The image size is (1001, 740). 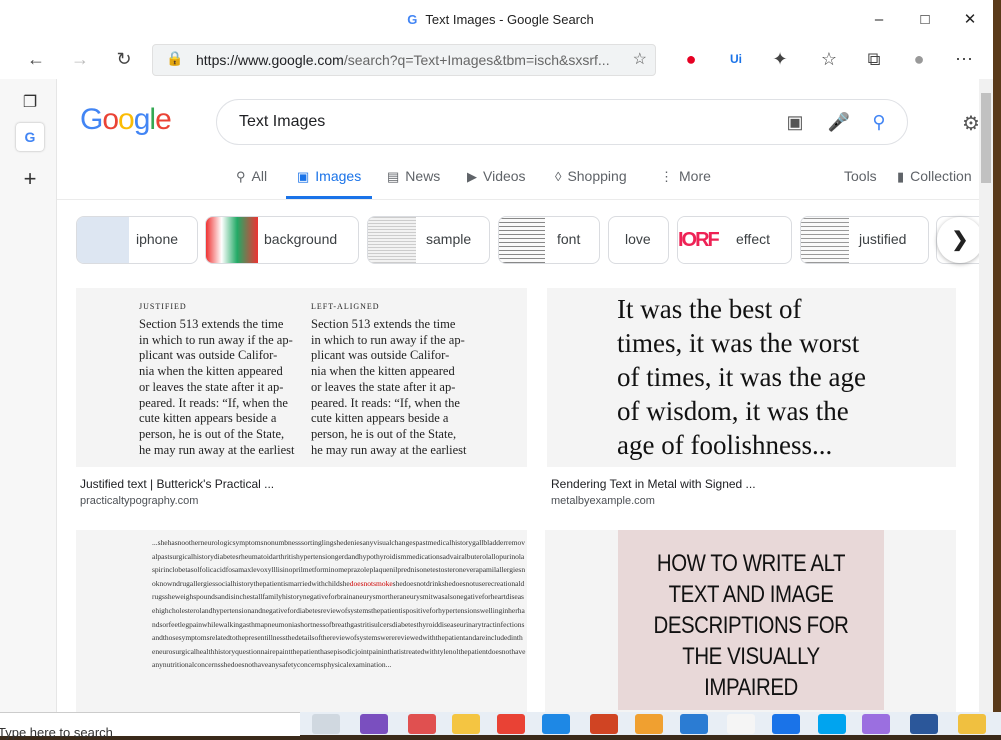 I want to click on powerpoint-icon, so click(x=604, y=724).